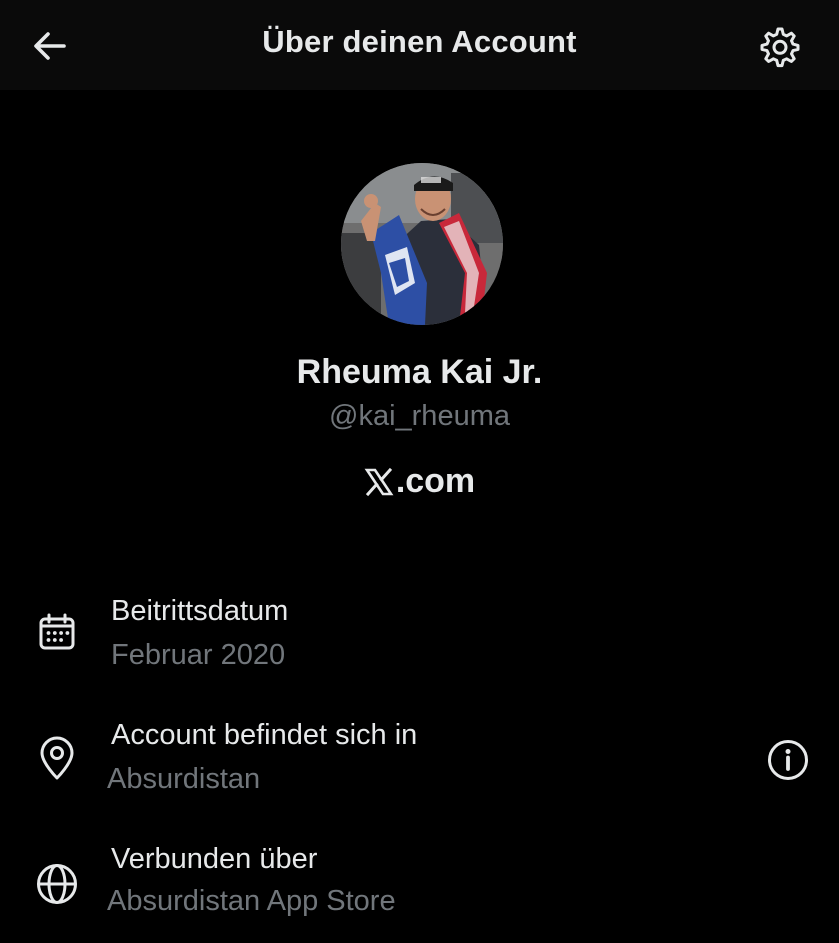 This screenshot has width=839, height=943. I want to click on avatar, so click(422, 244).